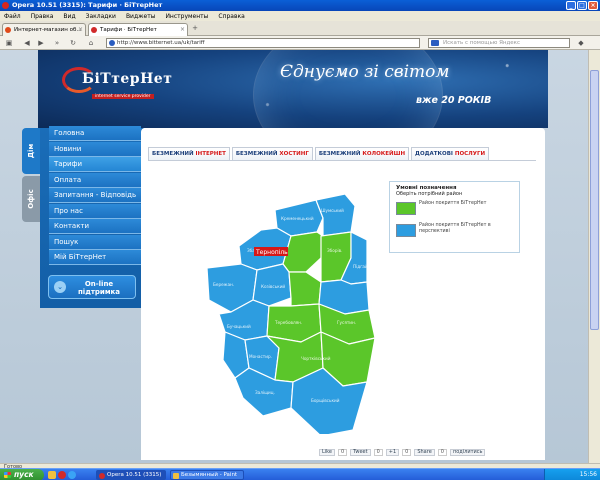  What do you see at coordinates (60, 287) in the screenshot?
I see `chevron-down-icon: ⌄` at bounding box center [60, 287].